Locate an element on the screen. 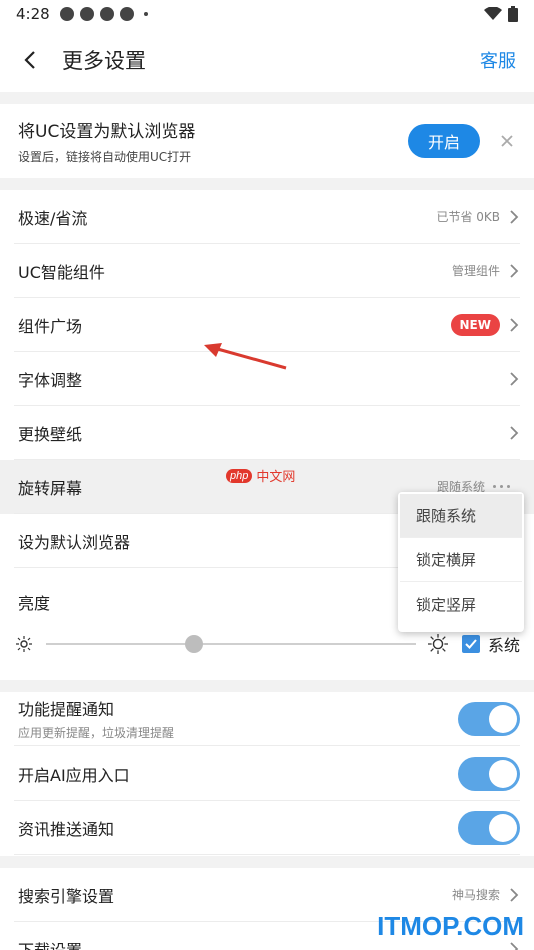 This screenshot has width=534, height=950. popup-option-lock-landscape: 锁定横屏 is located at coordinates (461, 560).